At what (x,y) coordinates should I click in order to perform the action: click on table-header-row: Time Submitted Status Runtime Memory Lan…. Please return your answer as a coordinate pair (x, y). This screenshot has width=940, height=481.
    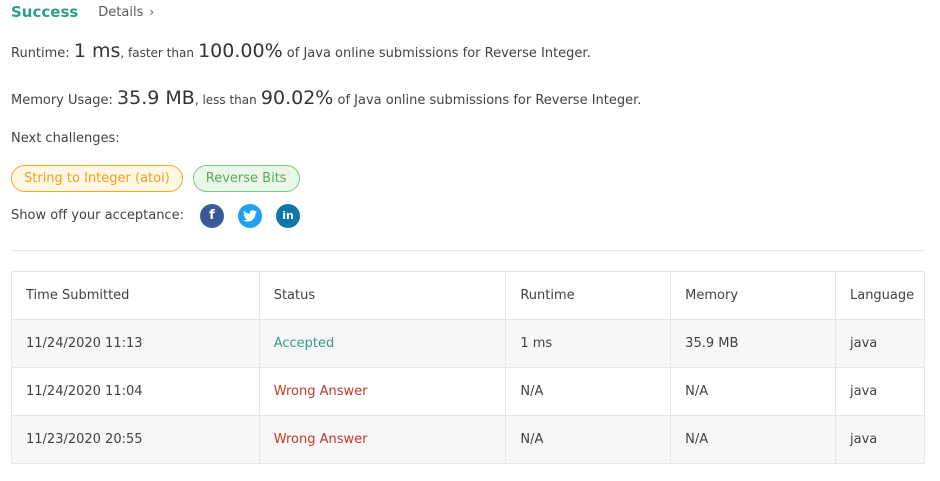
    Looking at the image, I should click on (468, 295).